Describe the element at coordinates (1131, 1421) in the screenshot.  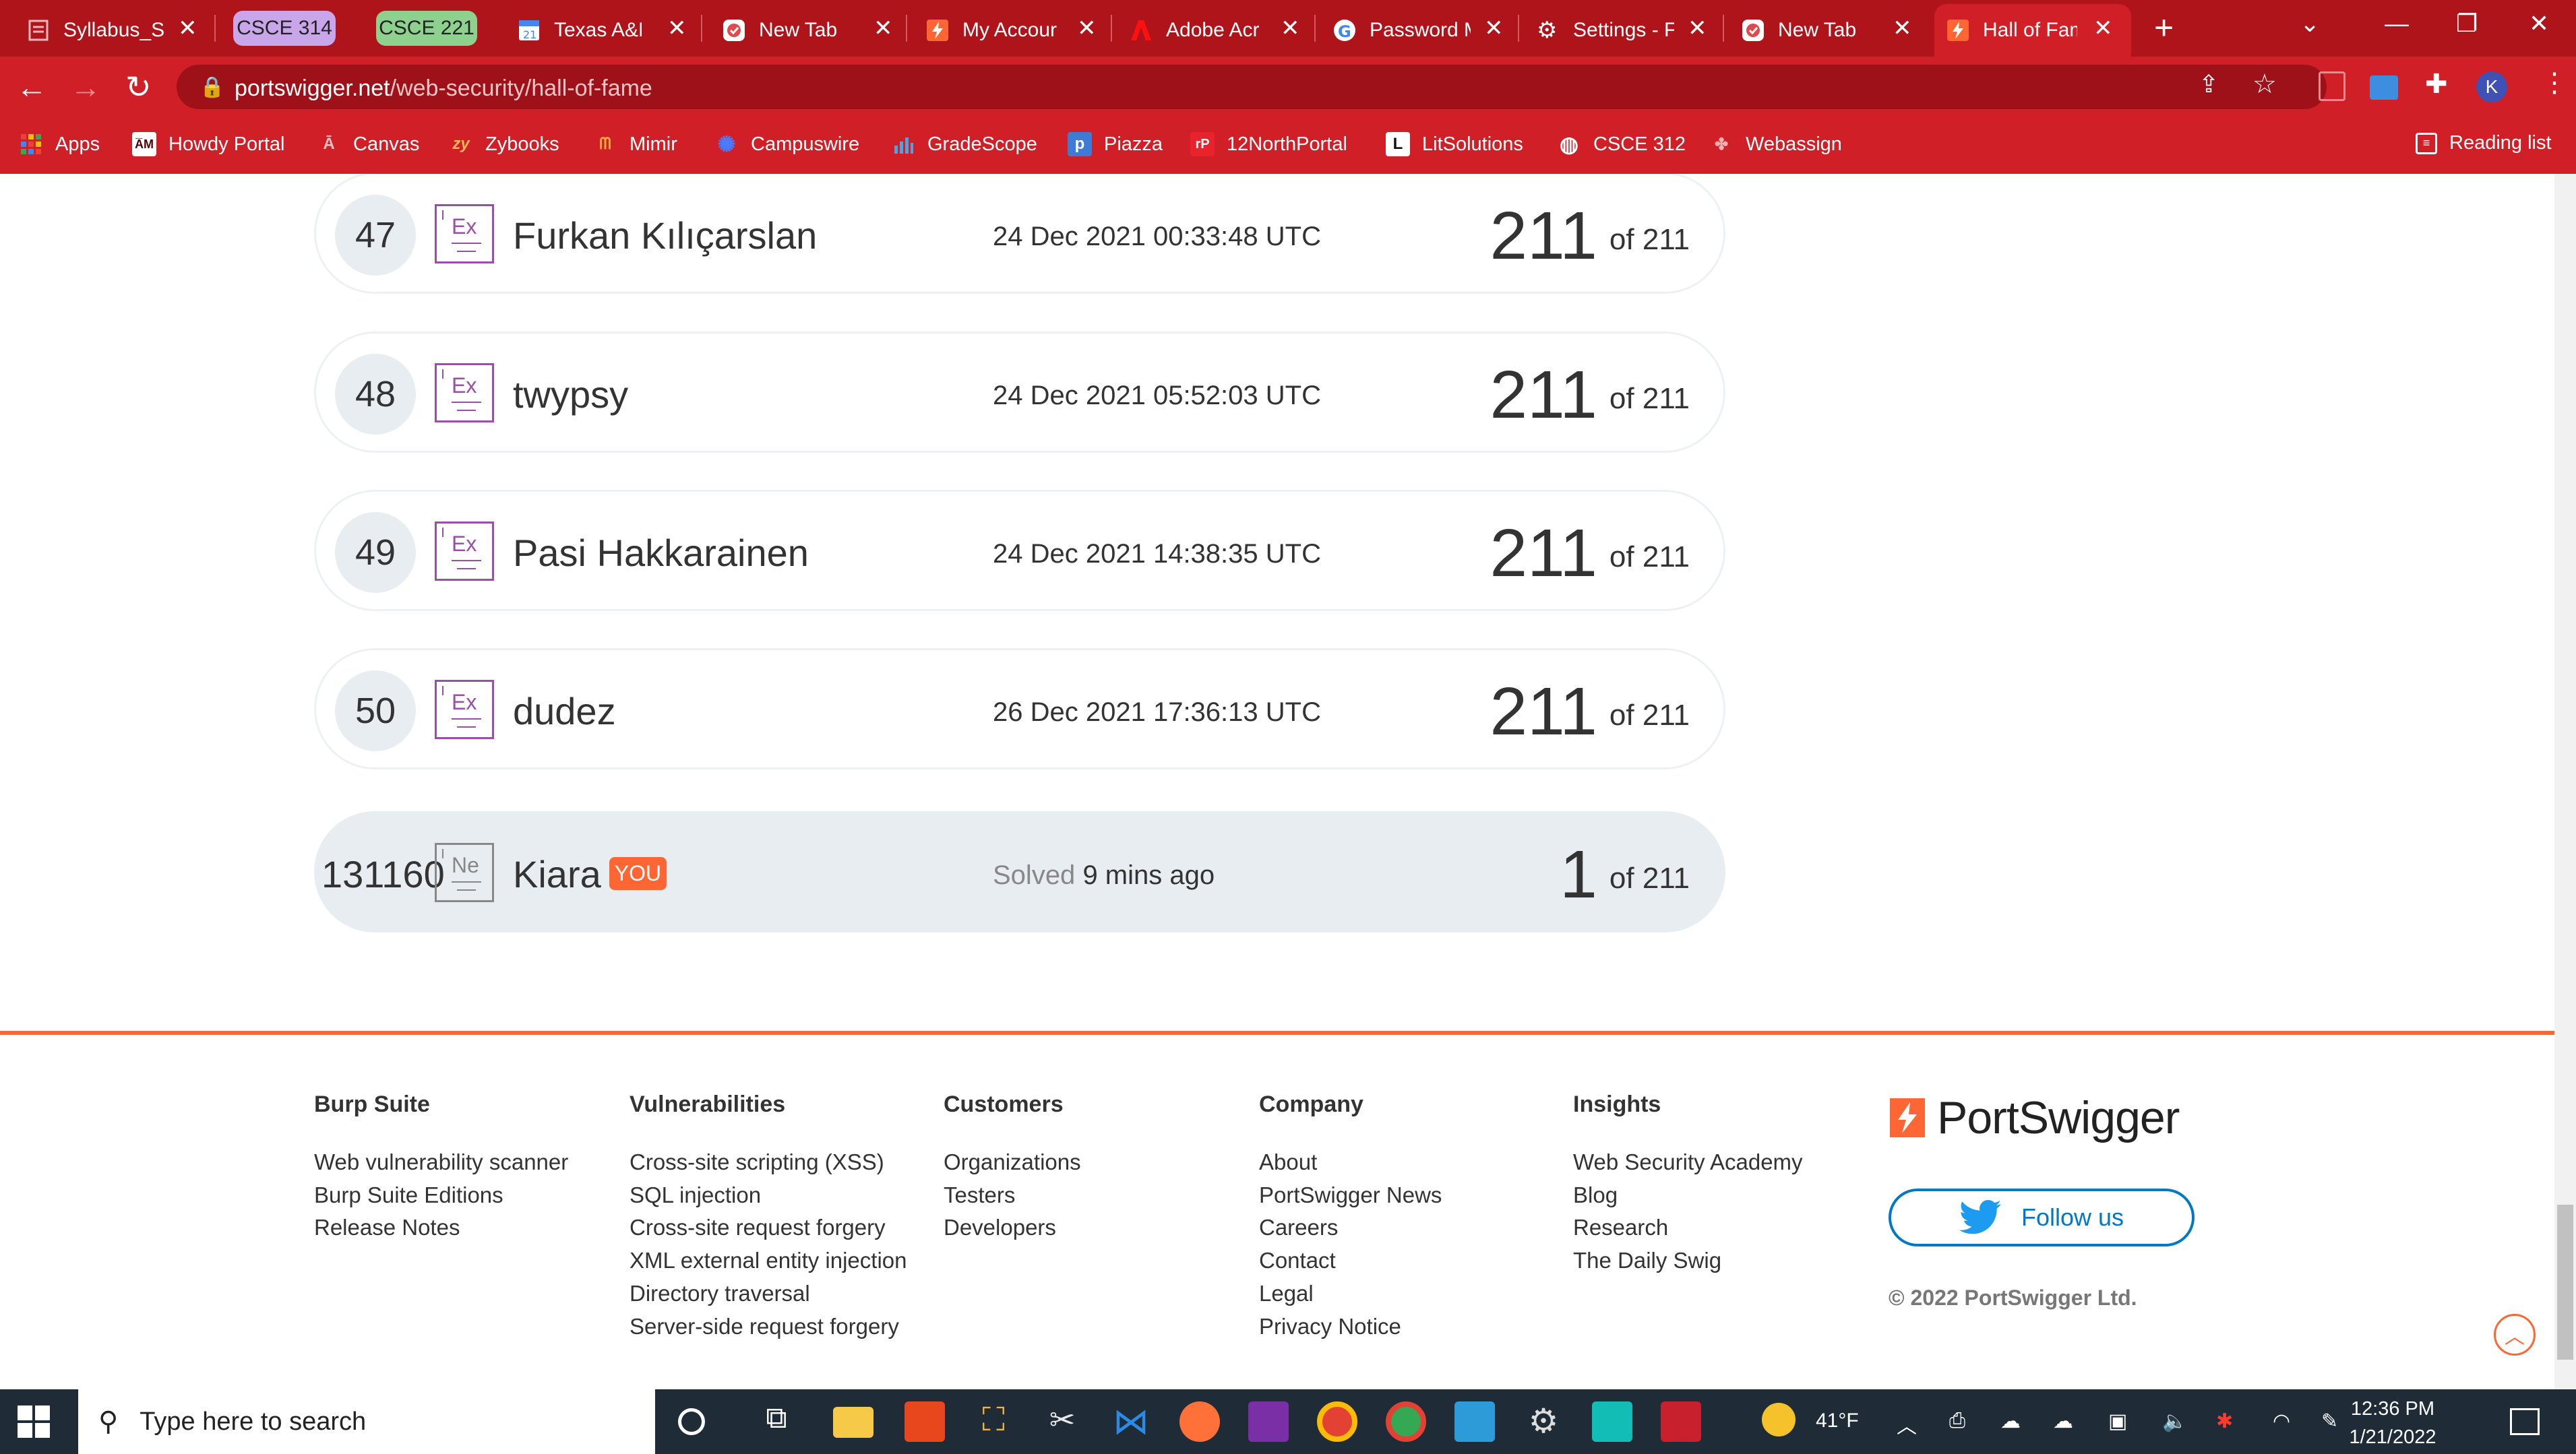
I see `vscode-icon: ⋈` at that location.